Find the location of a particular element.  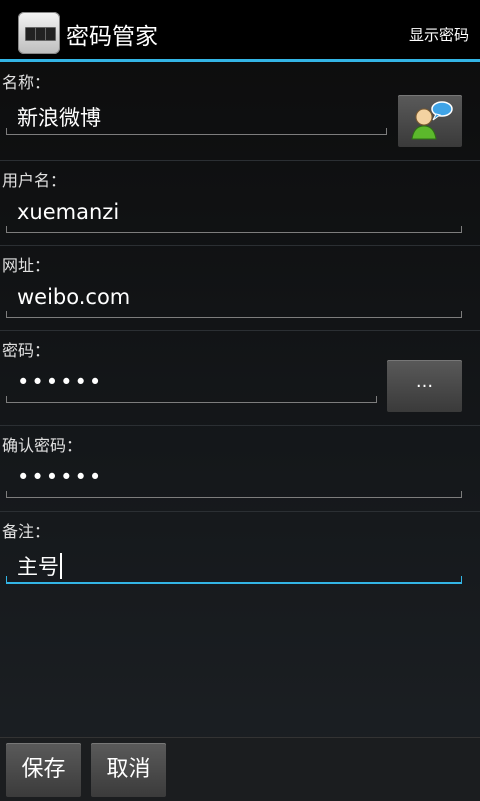

confirm-password-value: •••••• is located at coordinates (60, 477).